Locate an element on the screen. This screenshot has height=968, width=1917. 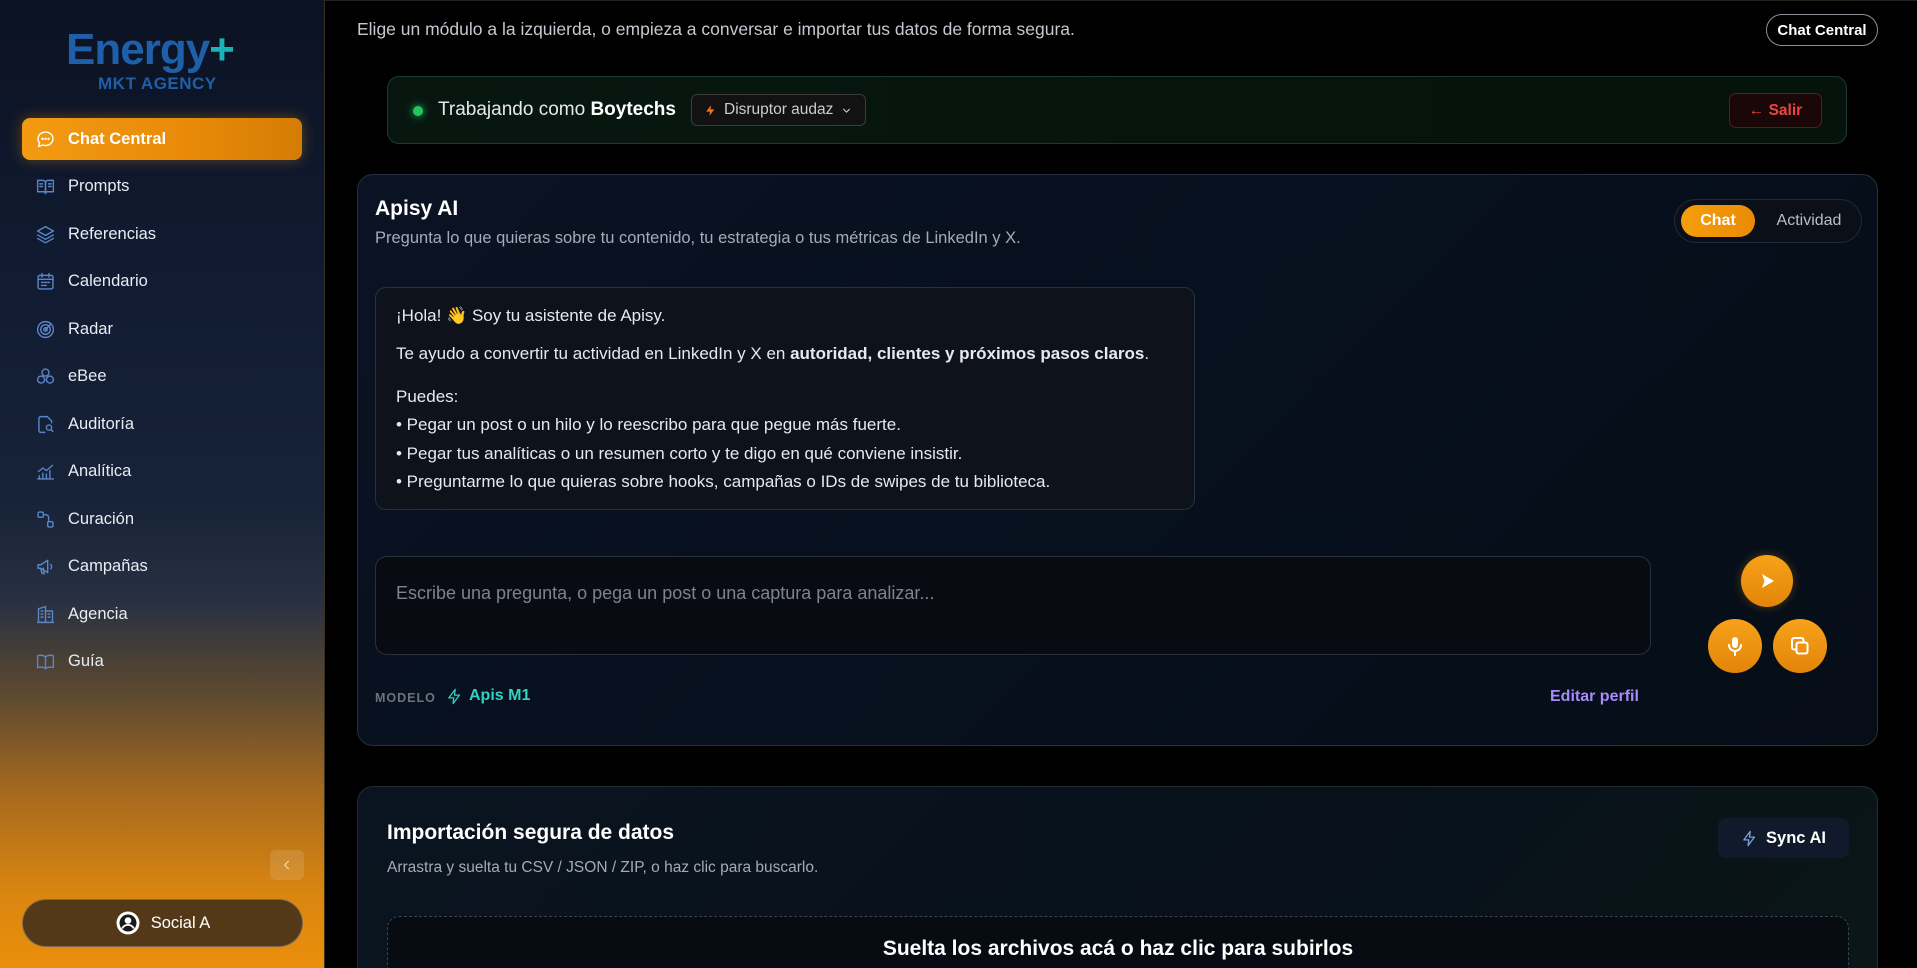
sidebar-item-label: Prompts is located at coordinates (99, 186).